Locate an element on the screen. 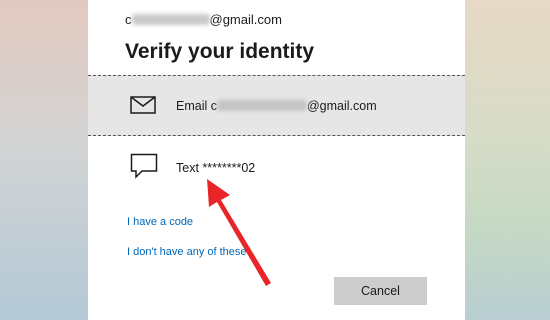 The height and width of the screenshot is (320, 550). account-email: c @gmail.com is located at coordinates (203, 19).